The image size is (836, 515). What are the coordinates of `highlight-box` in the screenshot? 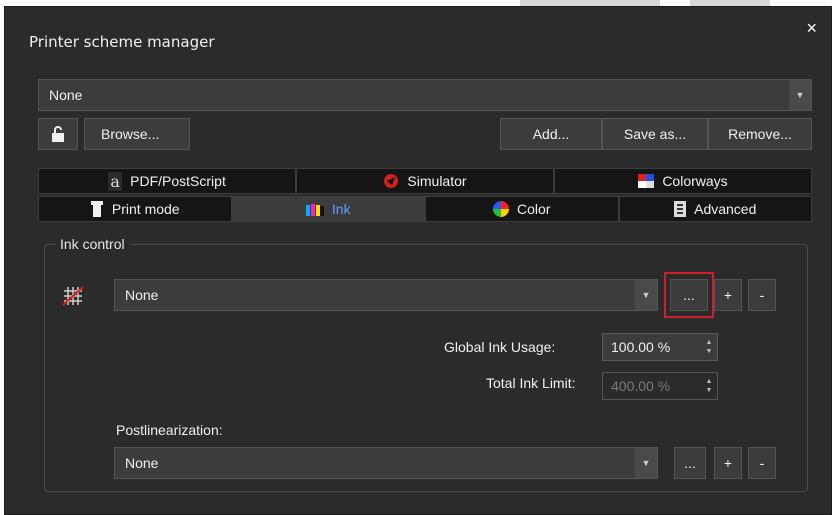 It's located at (689, 295).